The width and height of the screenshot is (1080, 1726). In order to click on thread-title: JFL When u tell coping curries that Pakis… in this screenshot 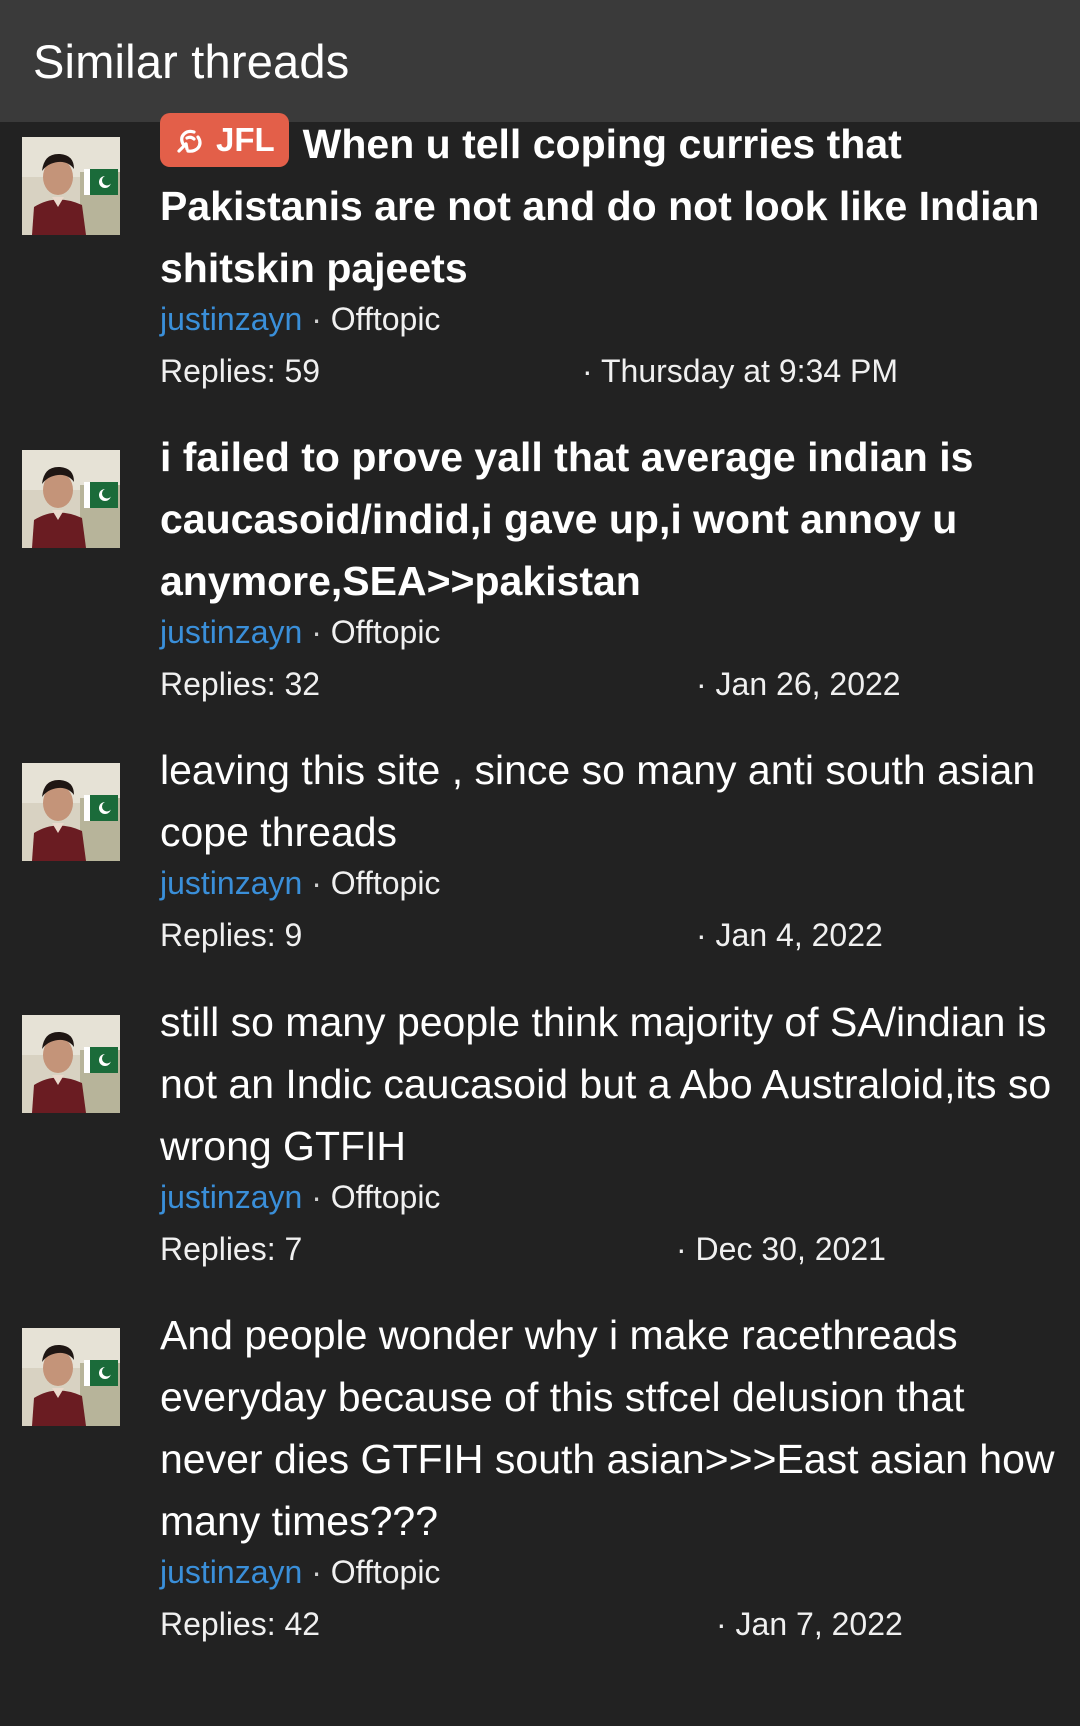, I will do `click(610, 206)`.